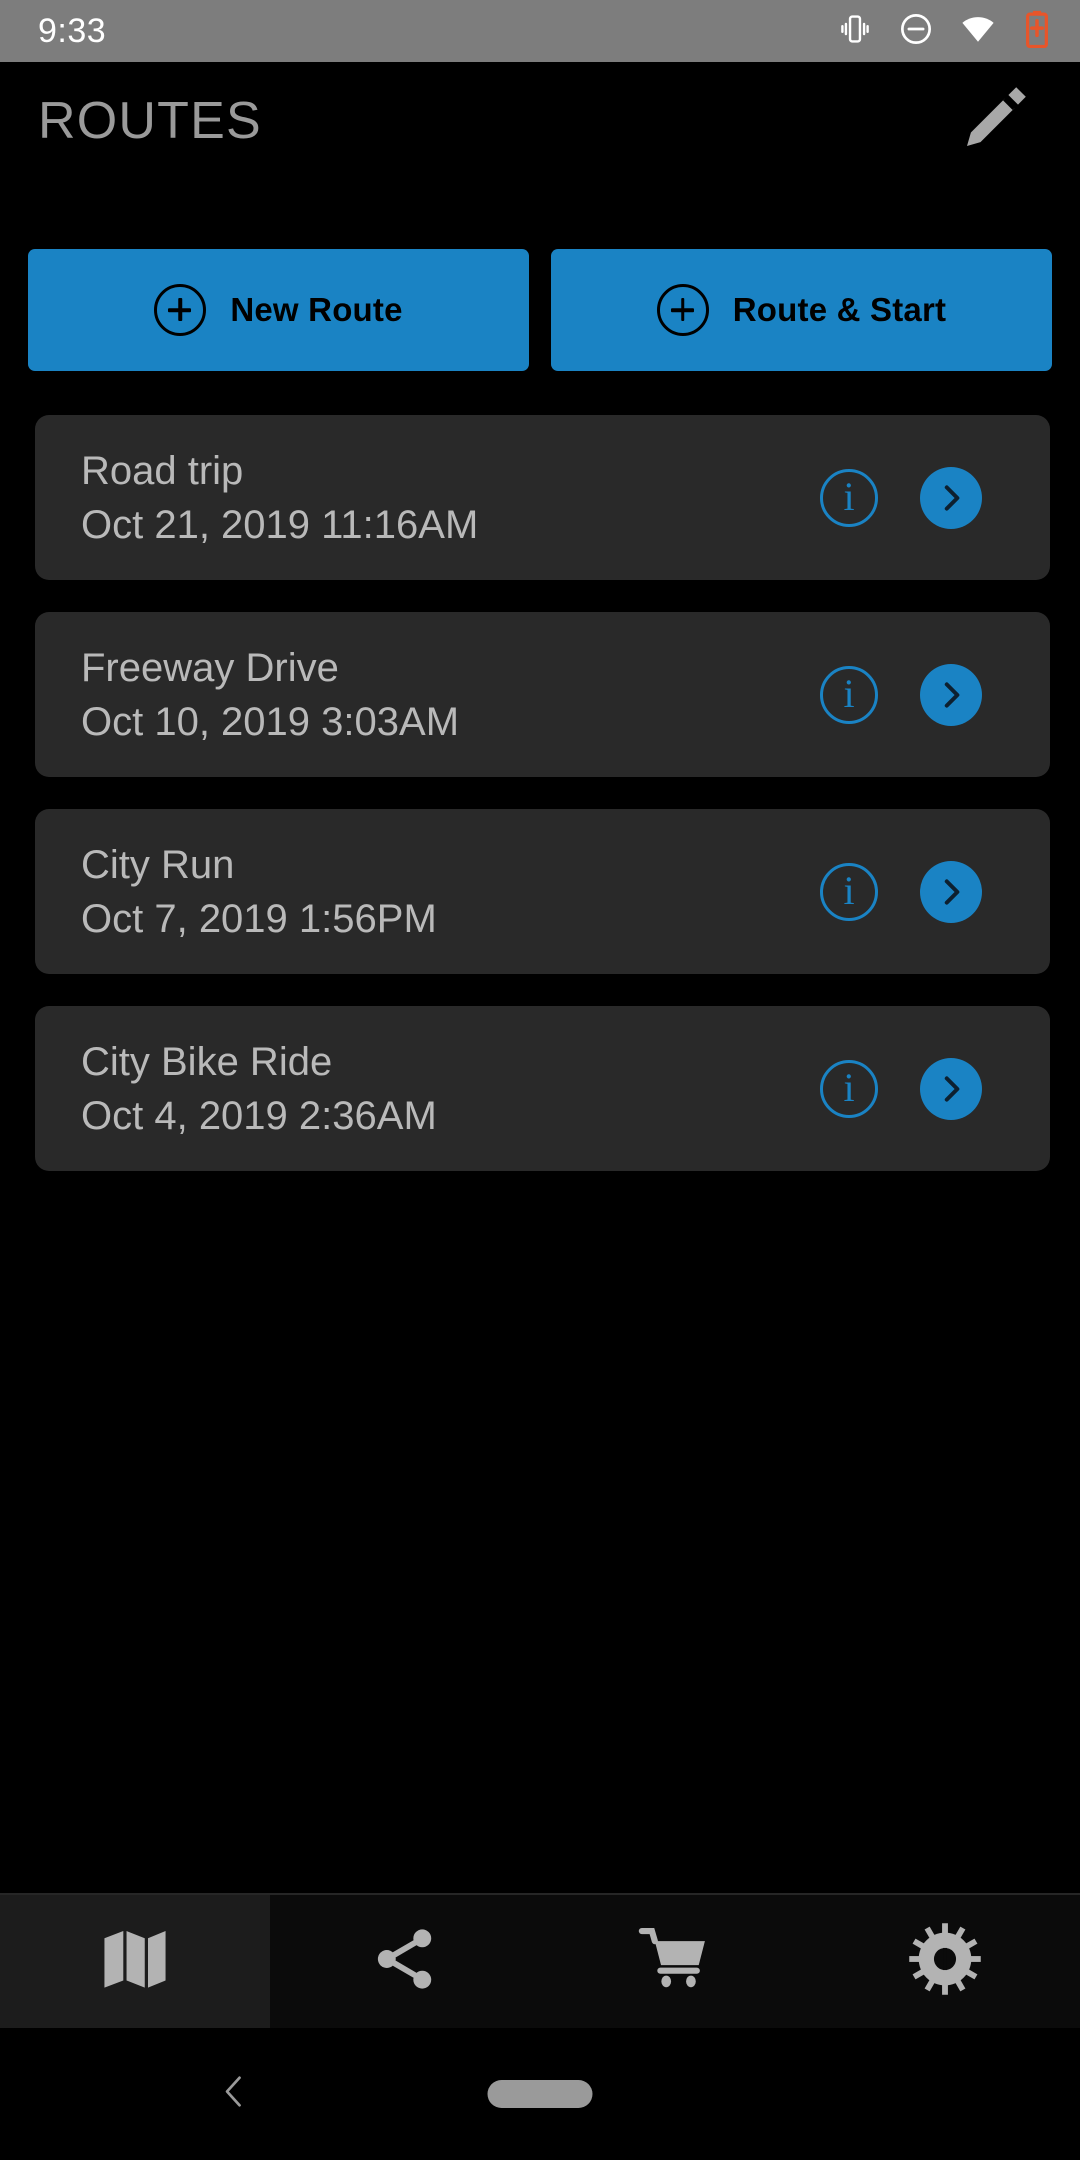 The image size is (1080, 2160). I want to click on route-and-start-button: Route & Start, so click(801, 310).